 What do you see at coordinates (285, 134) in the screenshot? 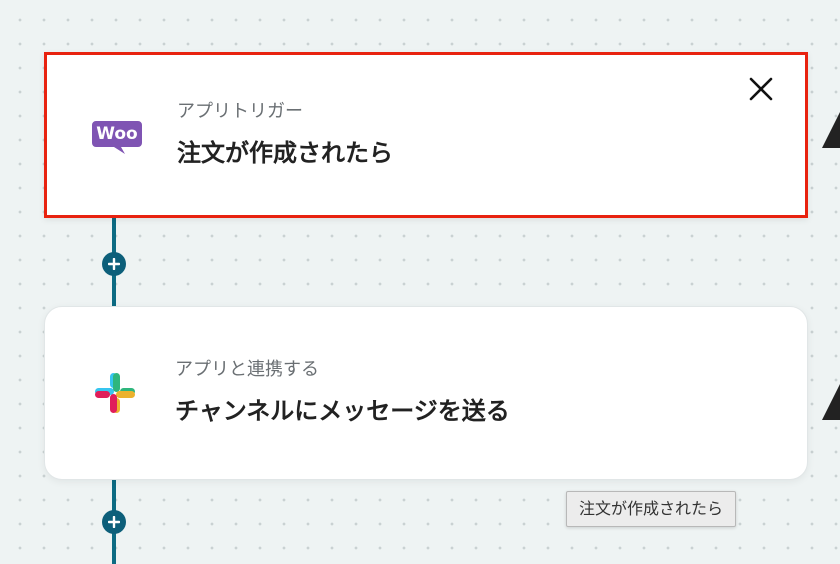
I see `trigger-step-text: アプリトリガー 注文が作成されたら` at bounding box center [285, 134].